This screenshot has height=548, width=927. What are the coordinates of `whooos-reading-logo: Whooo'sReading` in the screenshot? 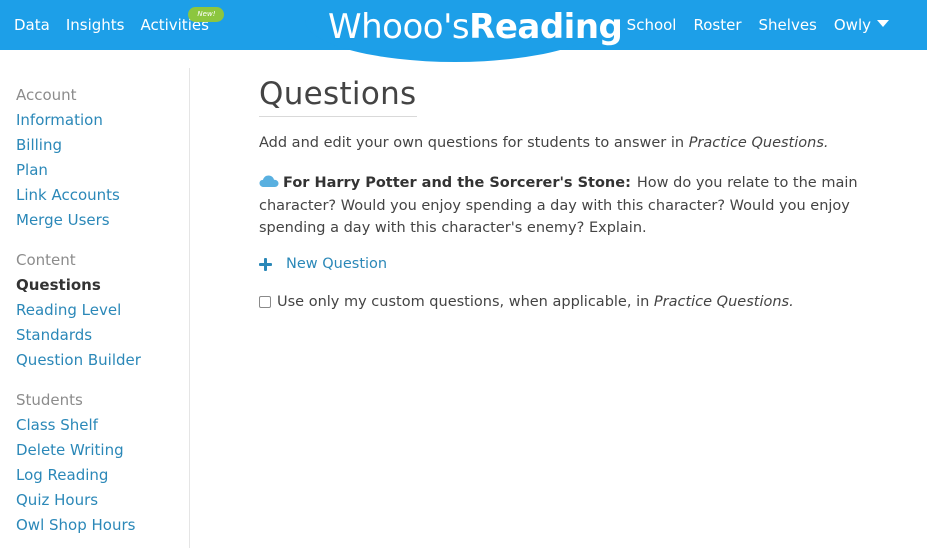 It's located at (475, 27).